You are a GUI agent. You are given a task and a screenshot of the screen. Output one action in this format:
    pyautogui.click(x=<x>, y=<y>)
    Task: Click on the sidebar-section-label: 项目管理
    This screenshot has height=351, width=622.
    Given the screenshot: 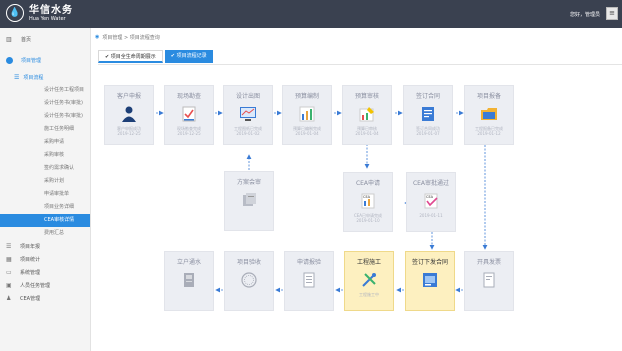 What is the action you would take?
    pyautogui.click(x=31, y=60)
    